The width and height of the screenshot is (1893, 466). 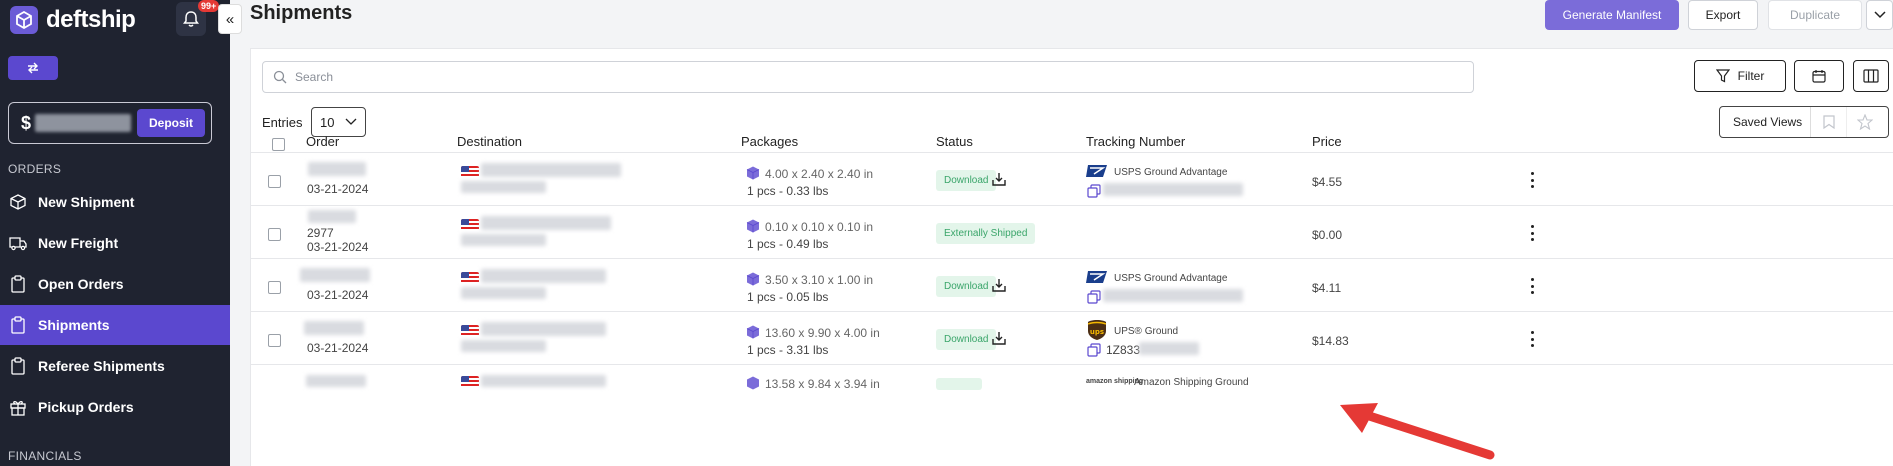 What do you see at coordinates (209, 6) in the screenshot?
I see `notification-count-badge: 99+` at bounding box center [209, 6].